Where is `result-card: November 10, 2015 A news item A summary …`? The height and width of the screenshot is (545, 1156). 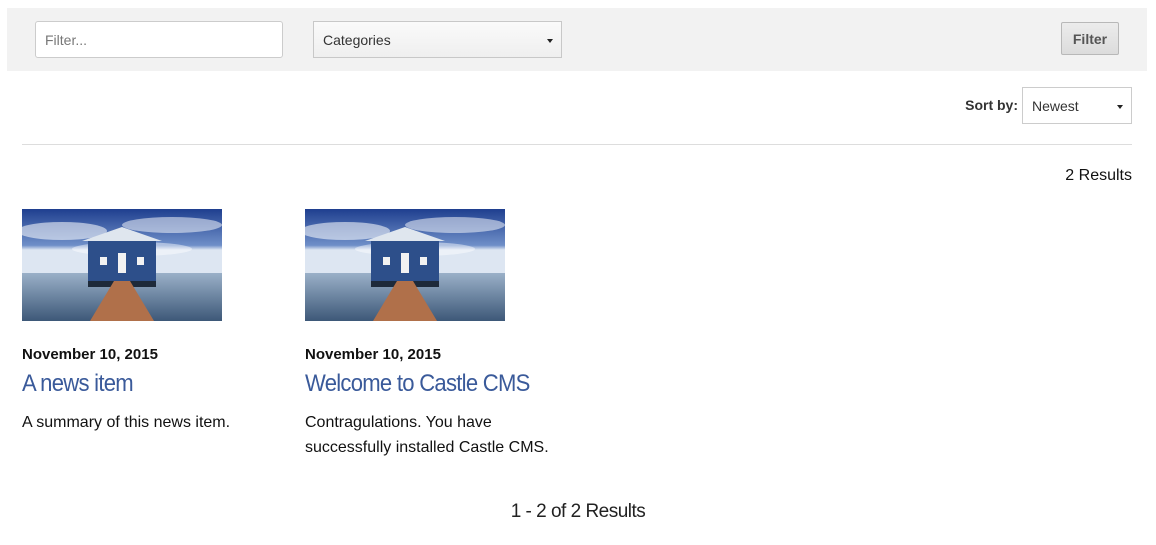
result-card: November 10, 2015 A news item A summary … is located at coordinates (152, 322).